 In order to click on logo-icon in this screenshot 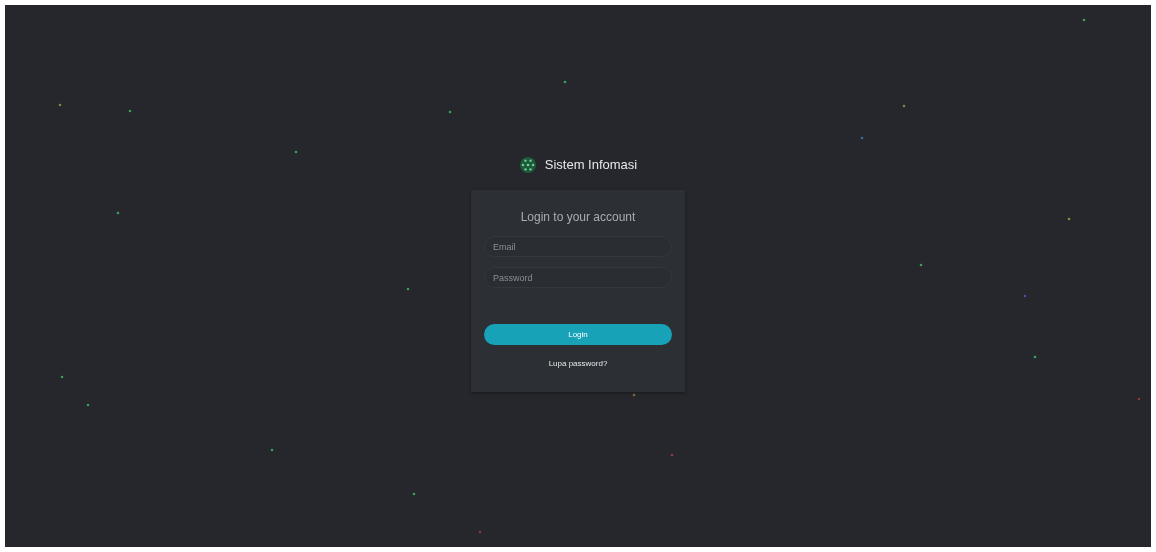, I will do `click(527, 165)`.